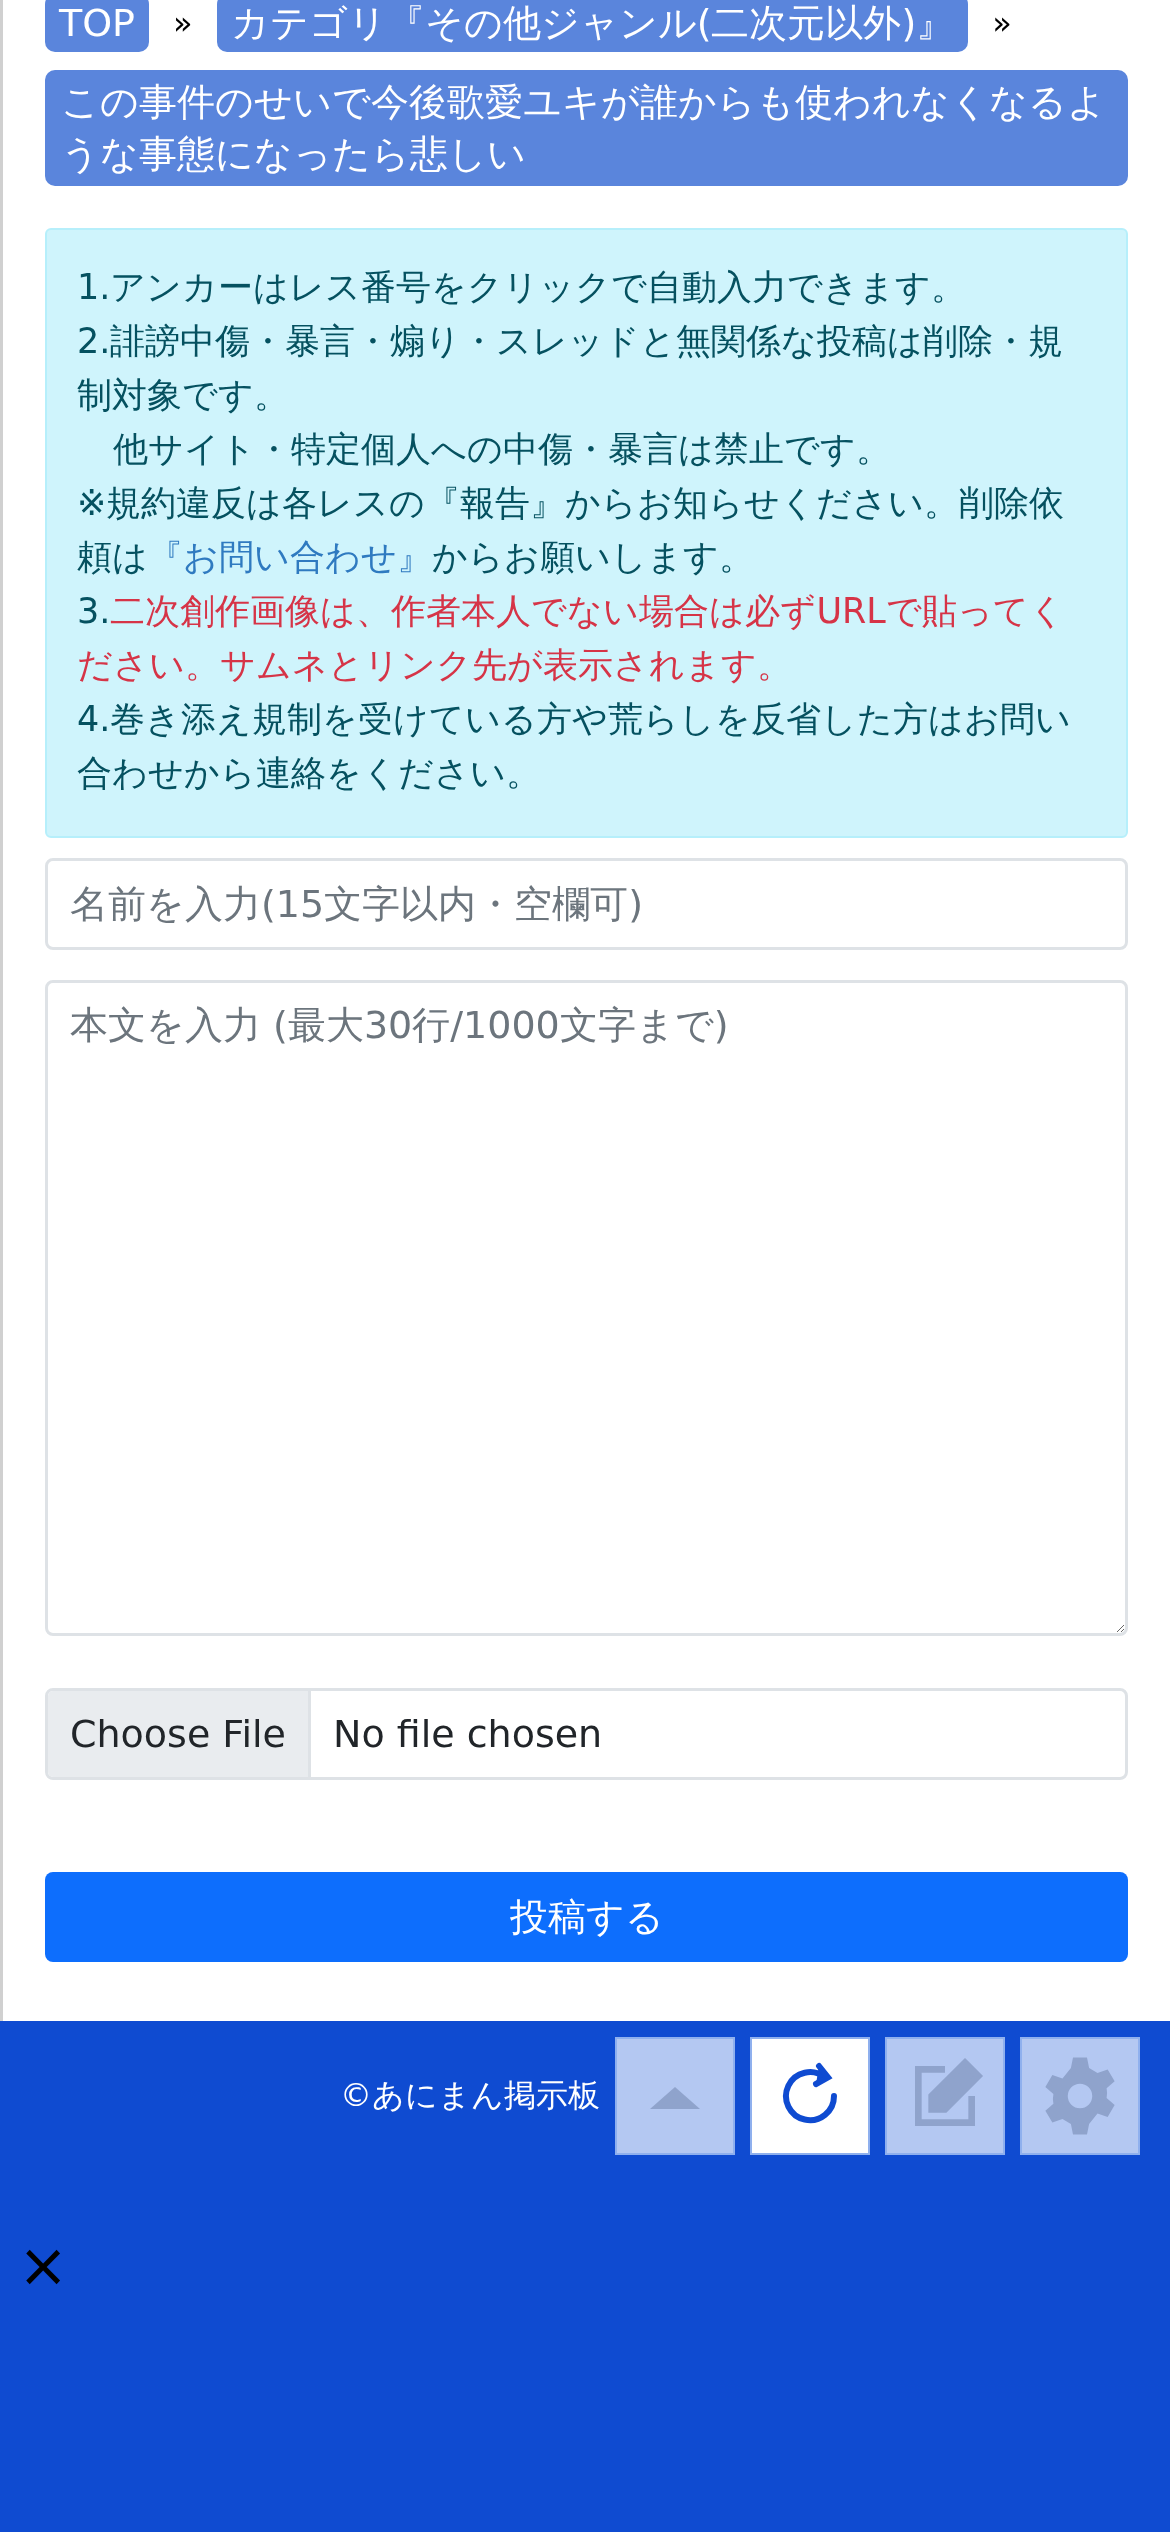  I want to click on breadcrumb-link: TOP, so click(97, 26).